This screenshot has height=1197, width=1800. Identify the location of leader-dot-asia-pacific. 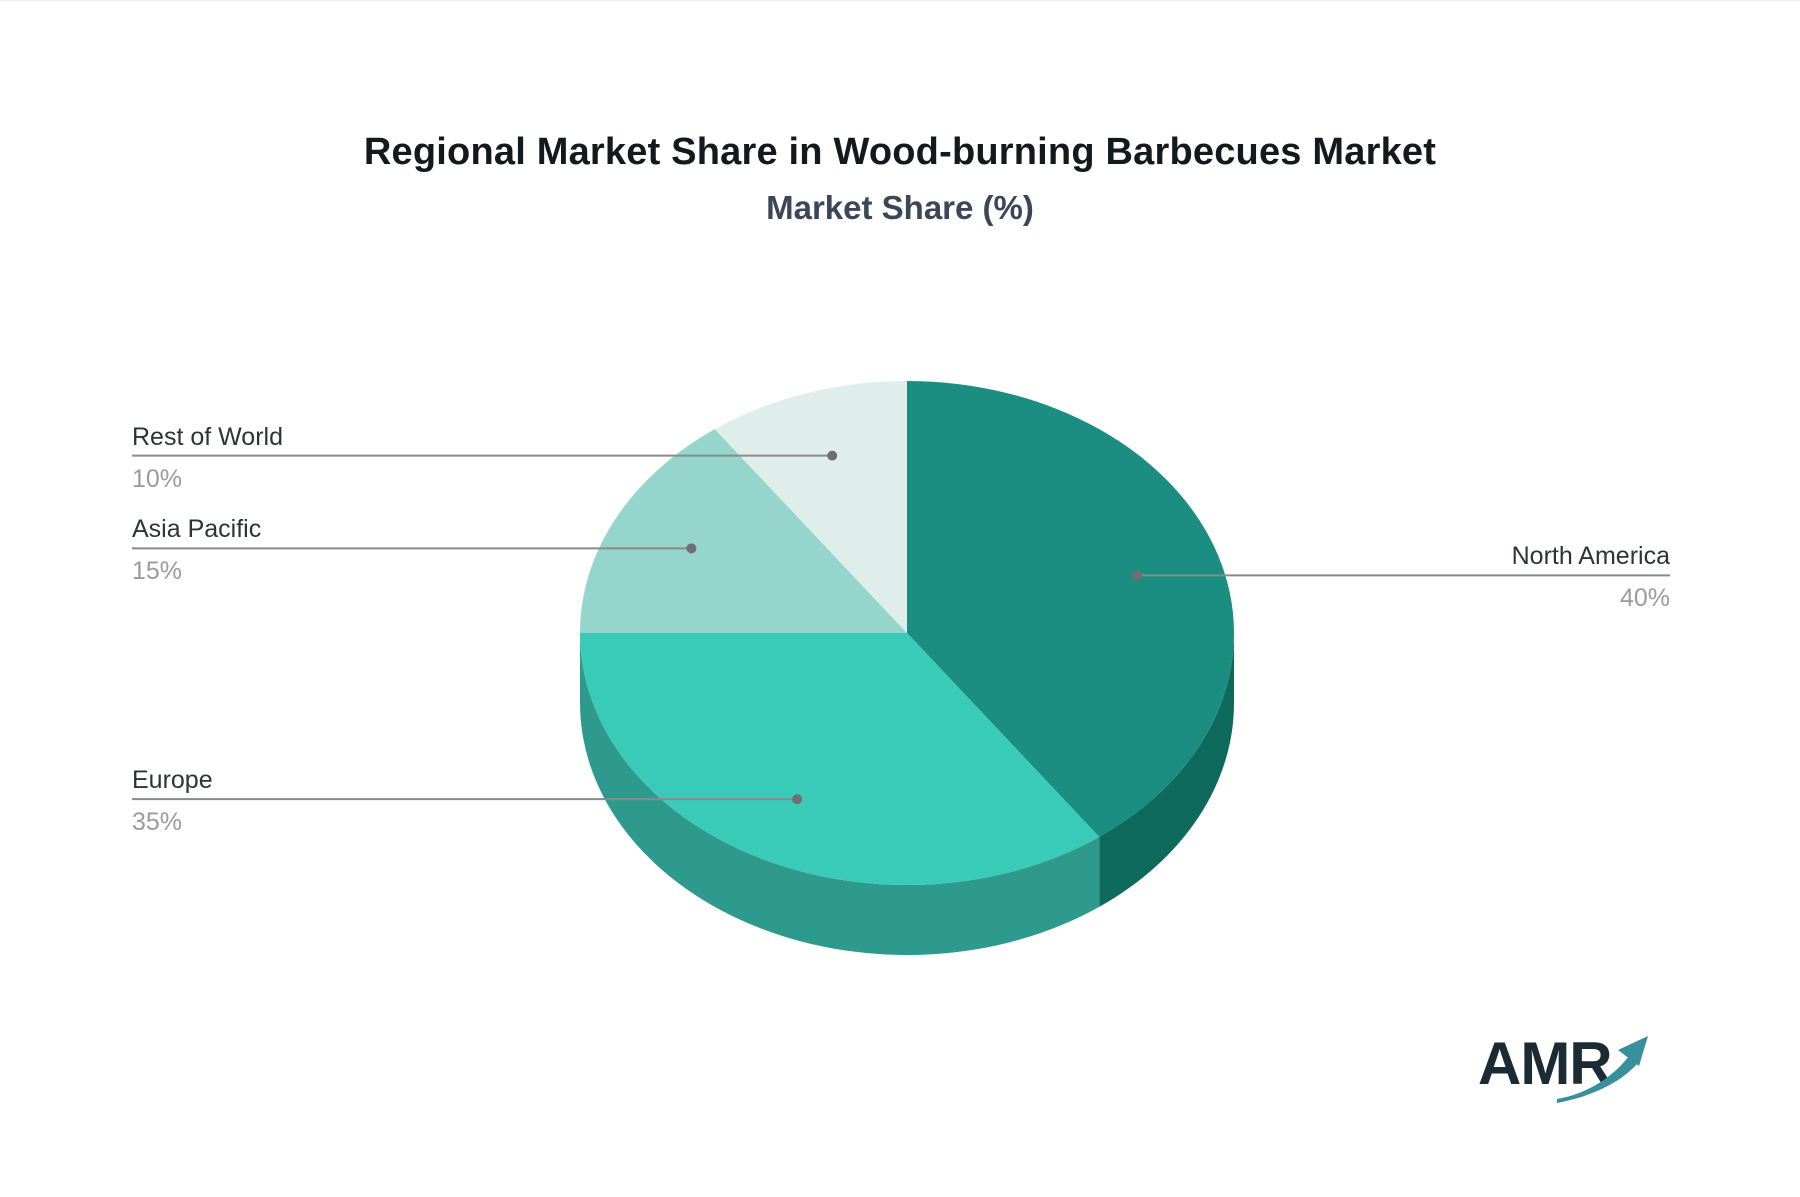
(691, 548).